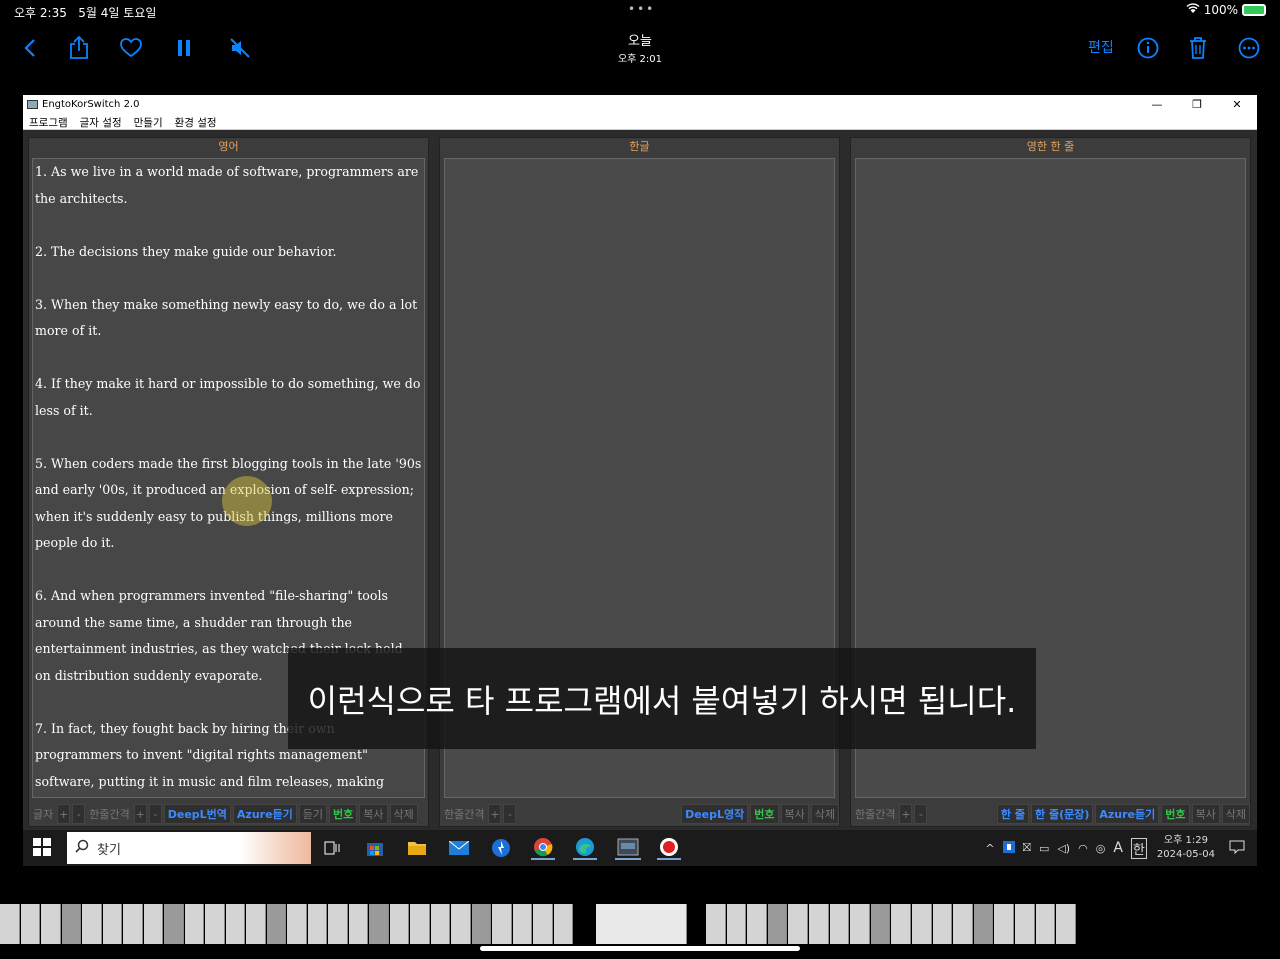  Describe the element at coordinates (148, 121) in the screenshot. I see `menu-create: 만들기` at that location.